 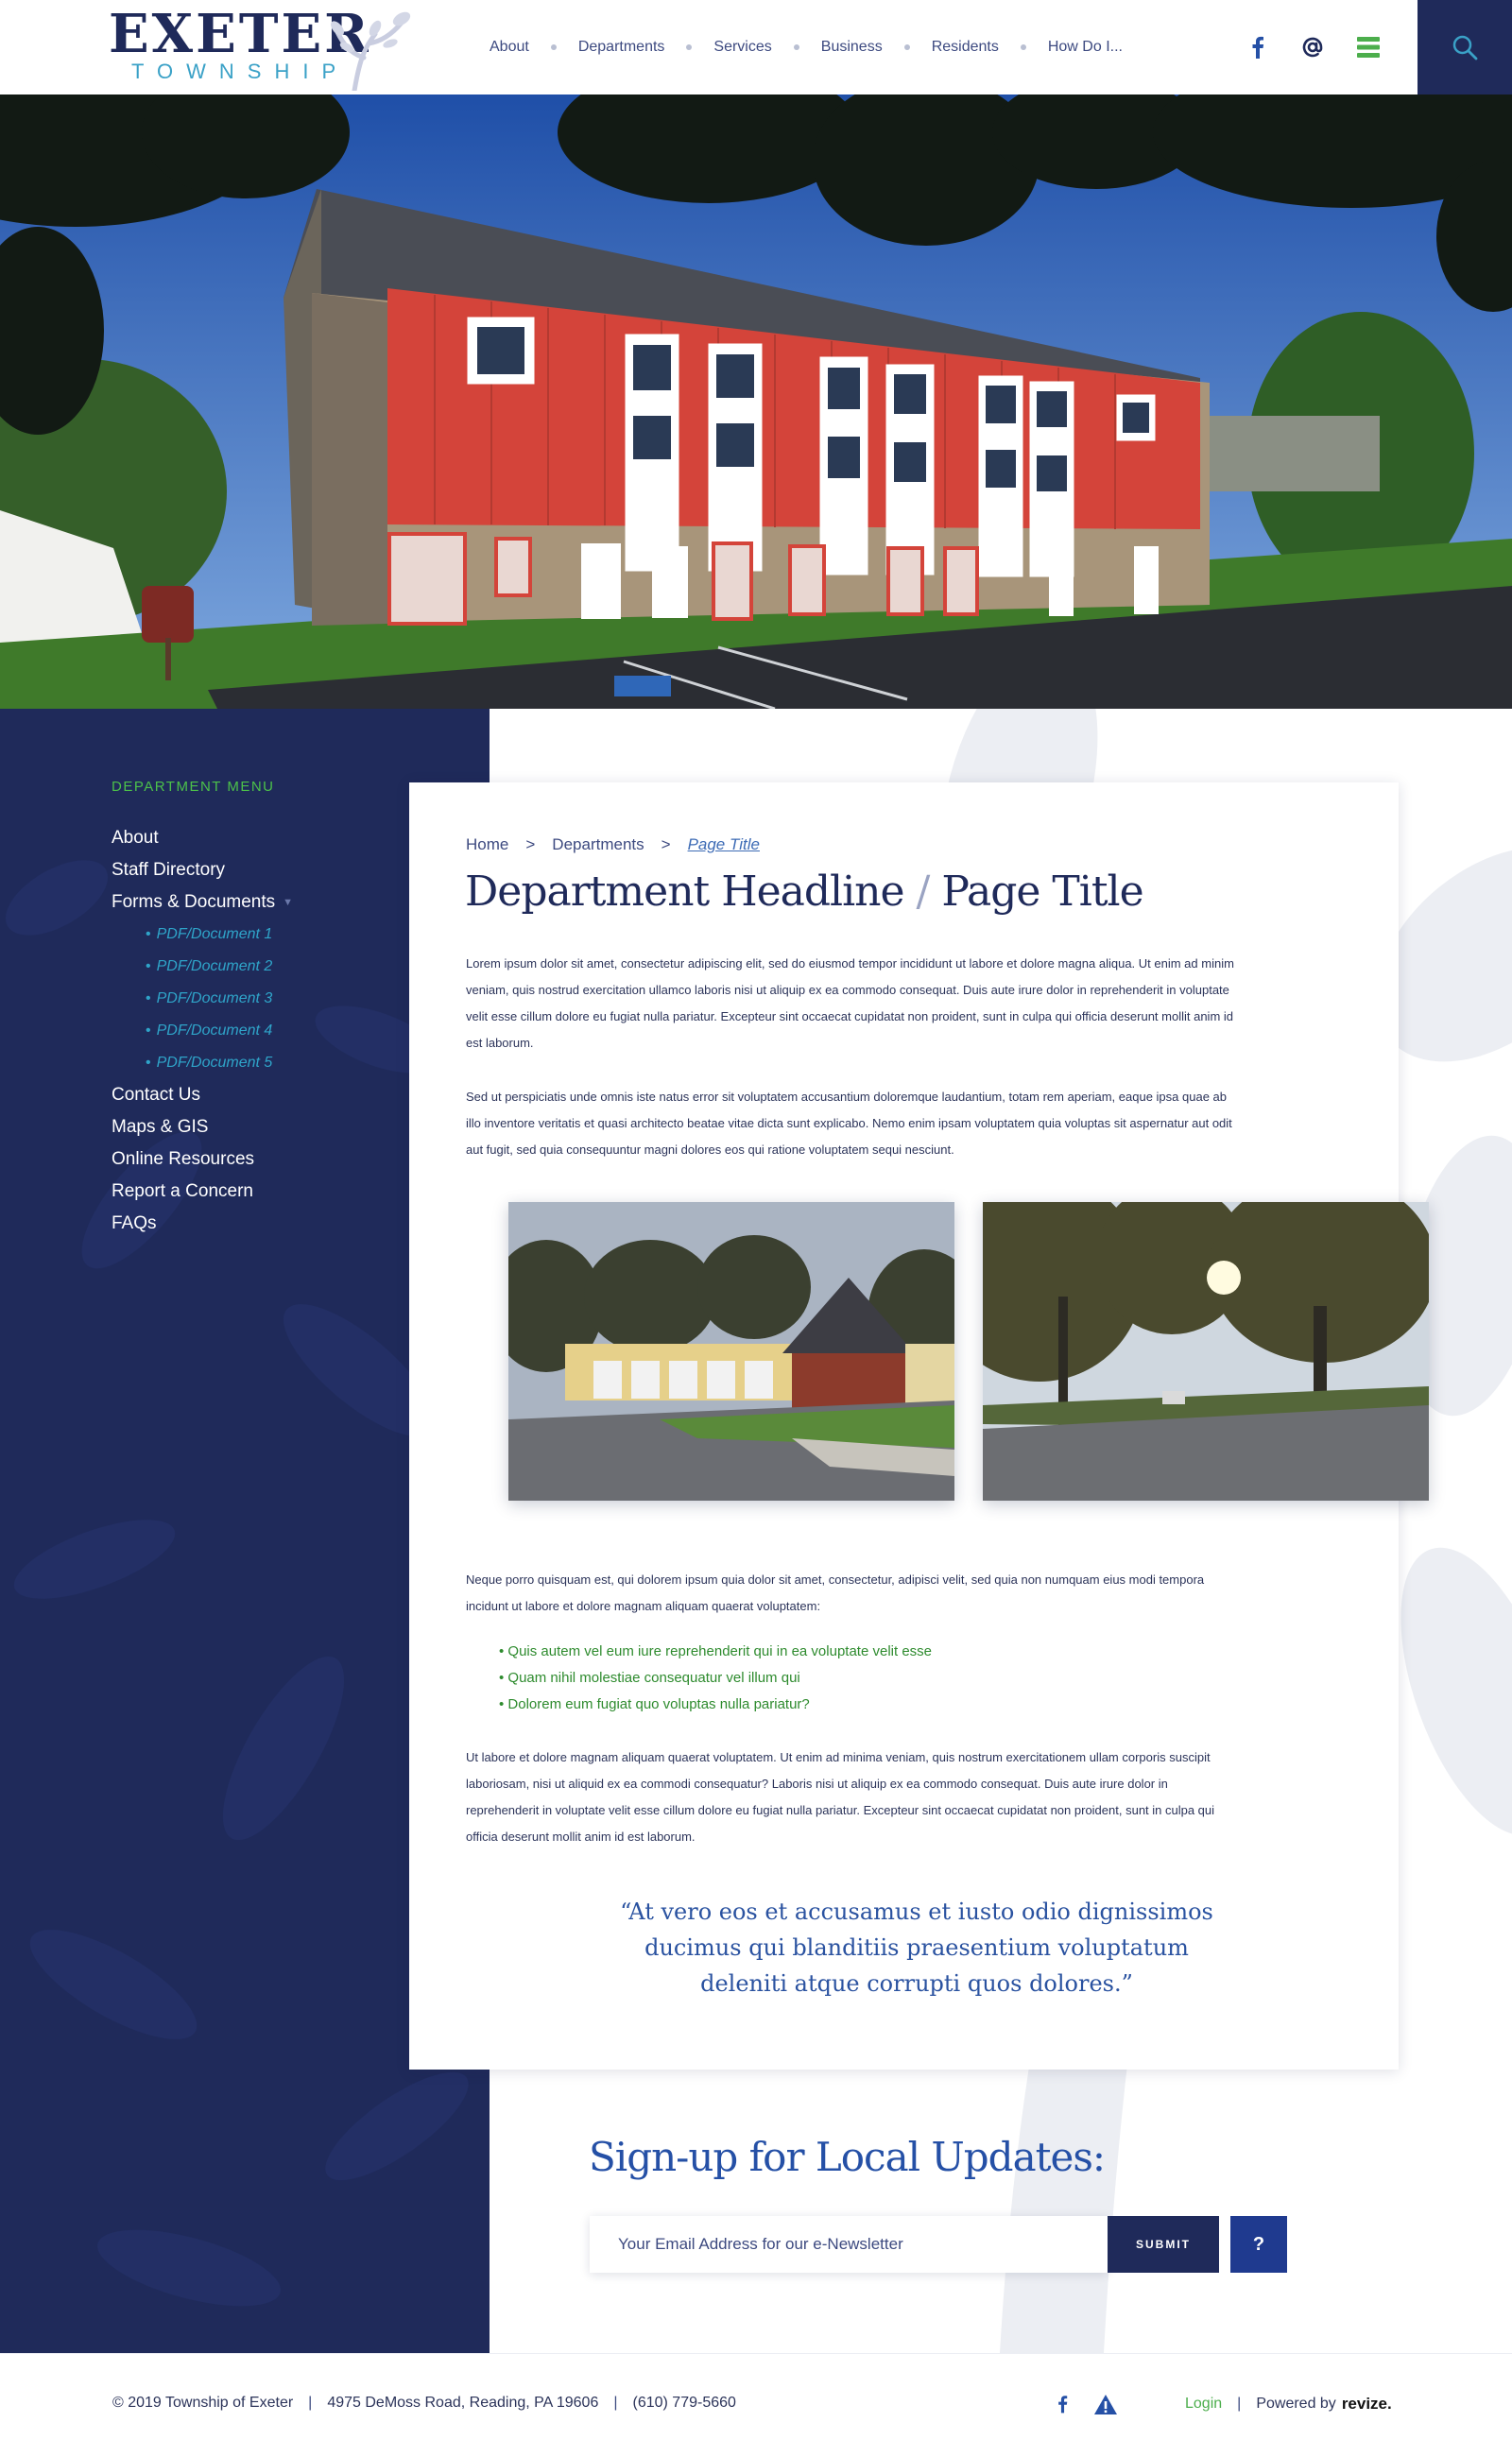 I want to click on sidebar-item-maps-gis: Maps & GIS, so click(x=282, y=1127).